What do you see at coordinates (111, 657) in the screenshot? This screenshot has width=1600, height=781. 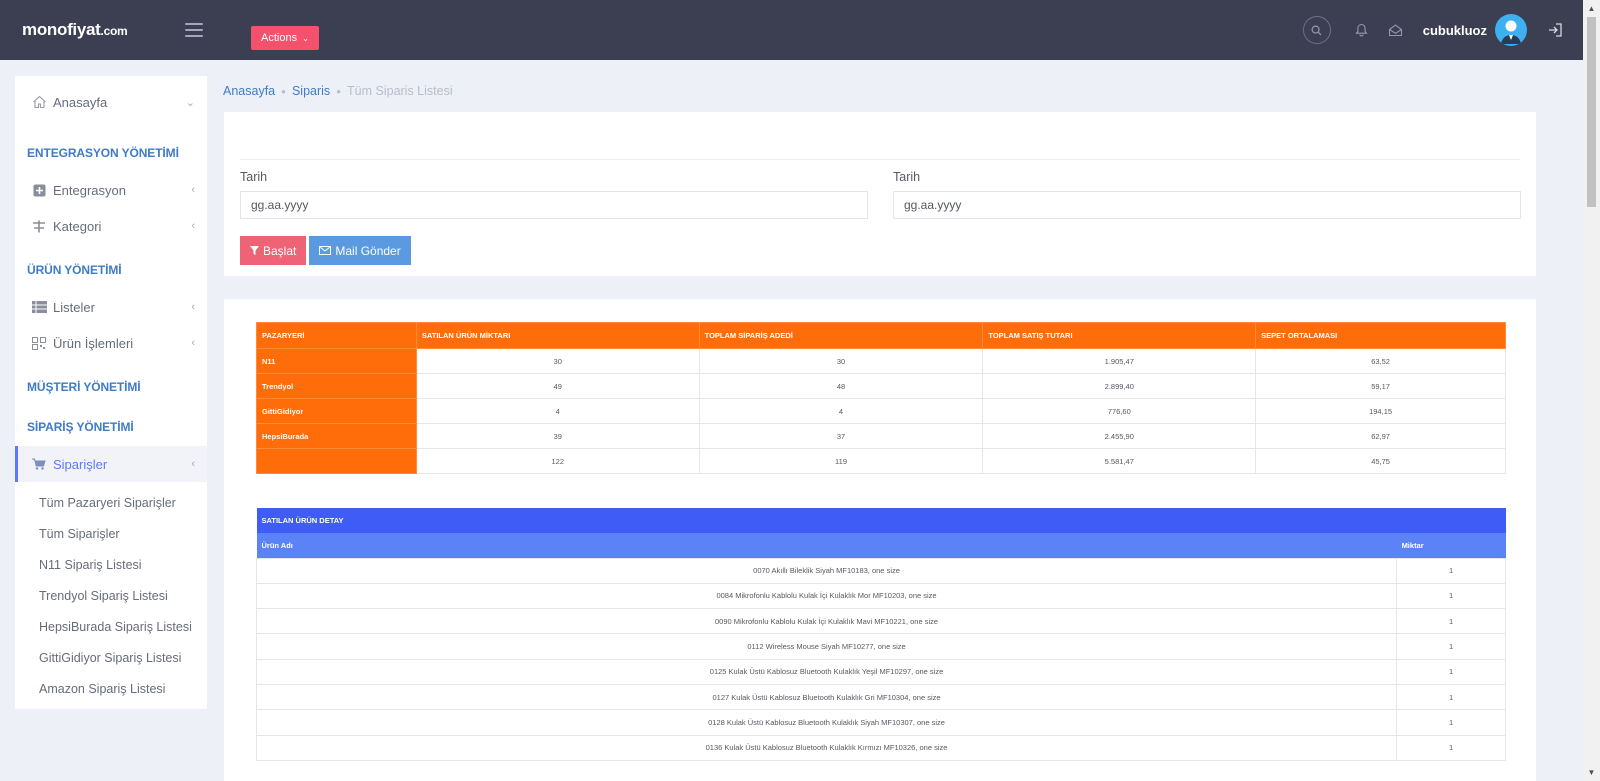 I see `sidebar-subitem: GittiGidiyor Sipariş Listesi` at bounding box center [111, 657].